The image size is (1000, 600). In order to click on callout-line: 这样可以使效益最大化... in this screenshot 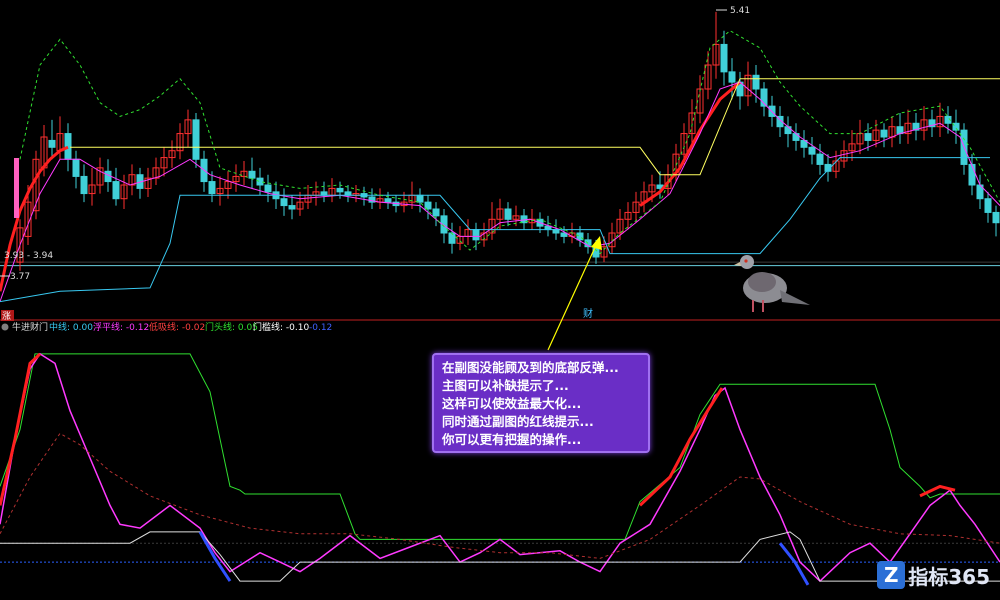, I will do `click(512, 403)`.